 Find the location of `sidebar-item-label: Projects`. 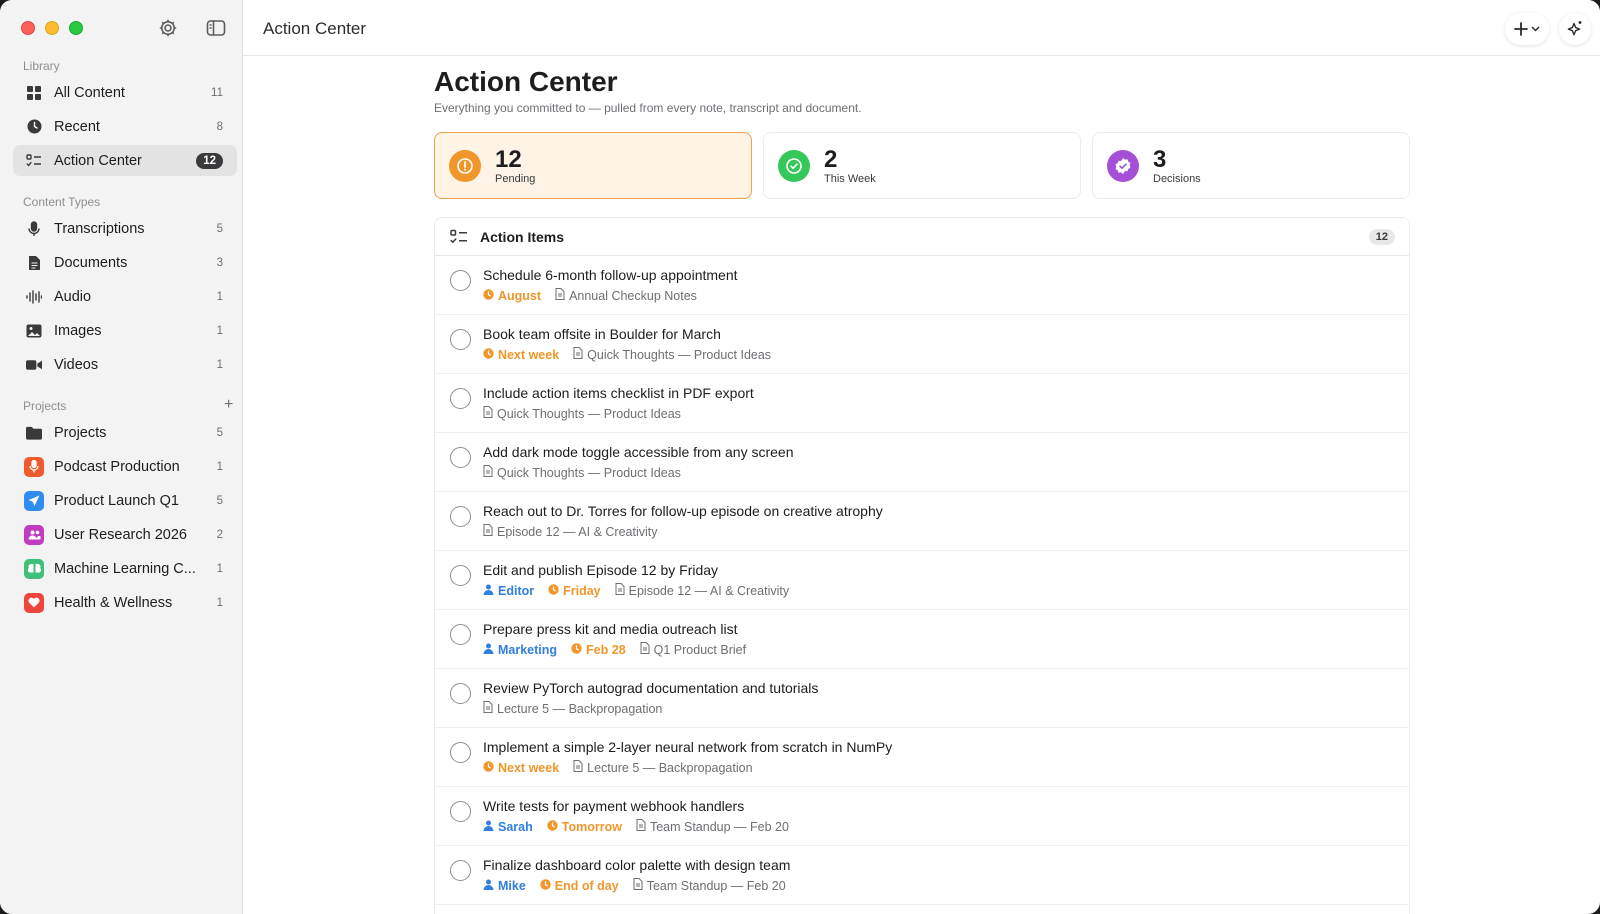

sidebar-item-label: Projects is located at coordinates (80, 432).